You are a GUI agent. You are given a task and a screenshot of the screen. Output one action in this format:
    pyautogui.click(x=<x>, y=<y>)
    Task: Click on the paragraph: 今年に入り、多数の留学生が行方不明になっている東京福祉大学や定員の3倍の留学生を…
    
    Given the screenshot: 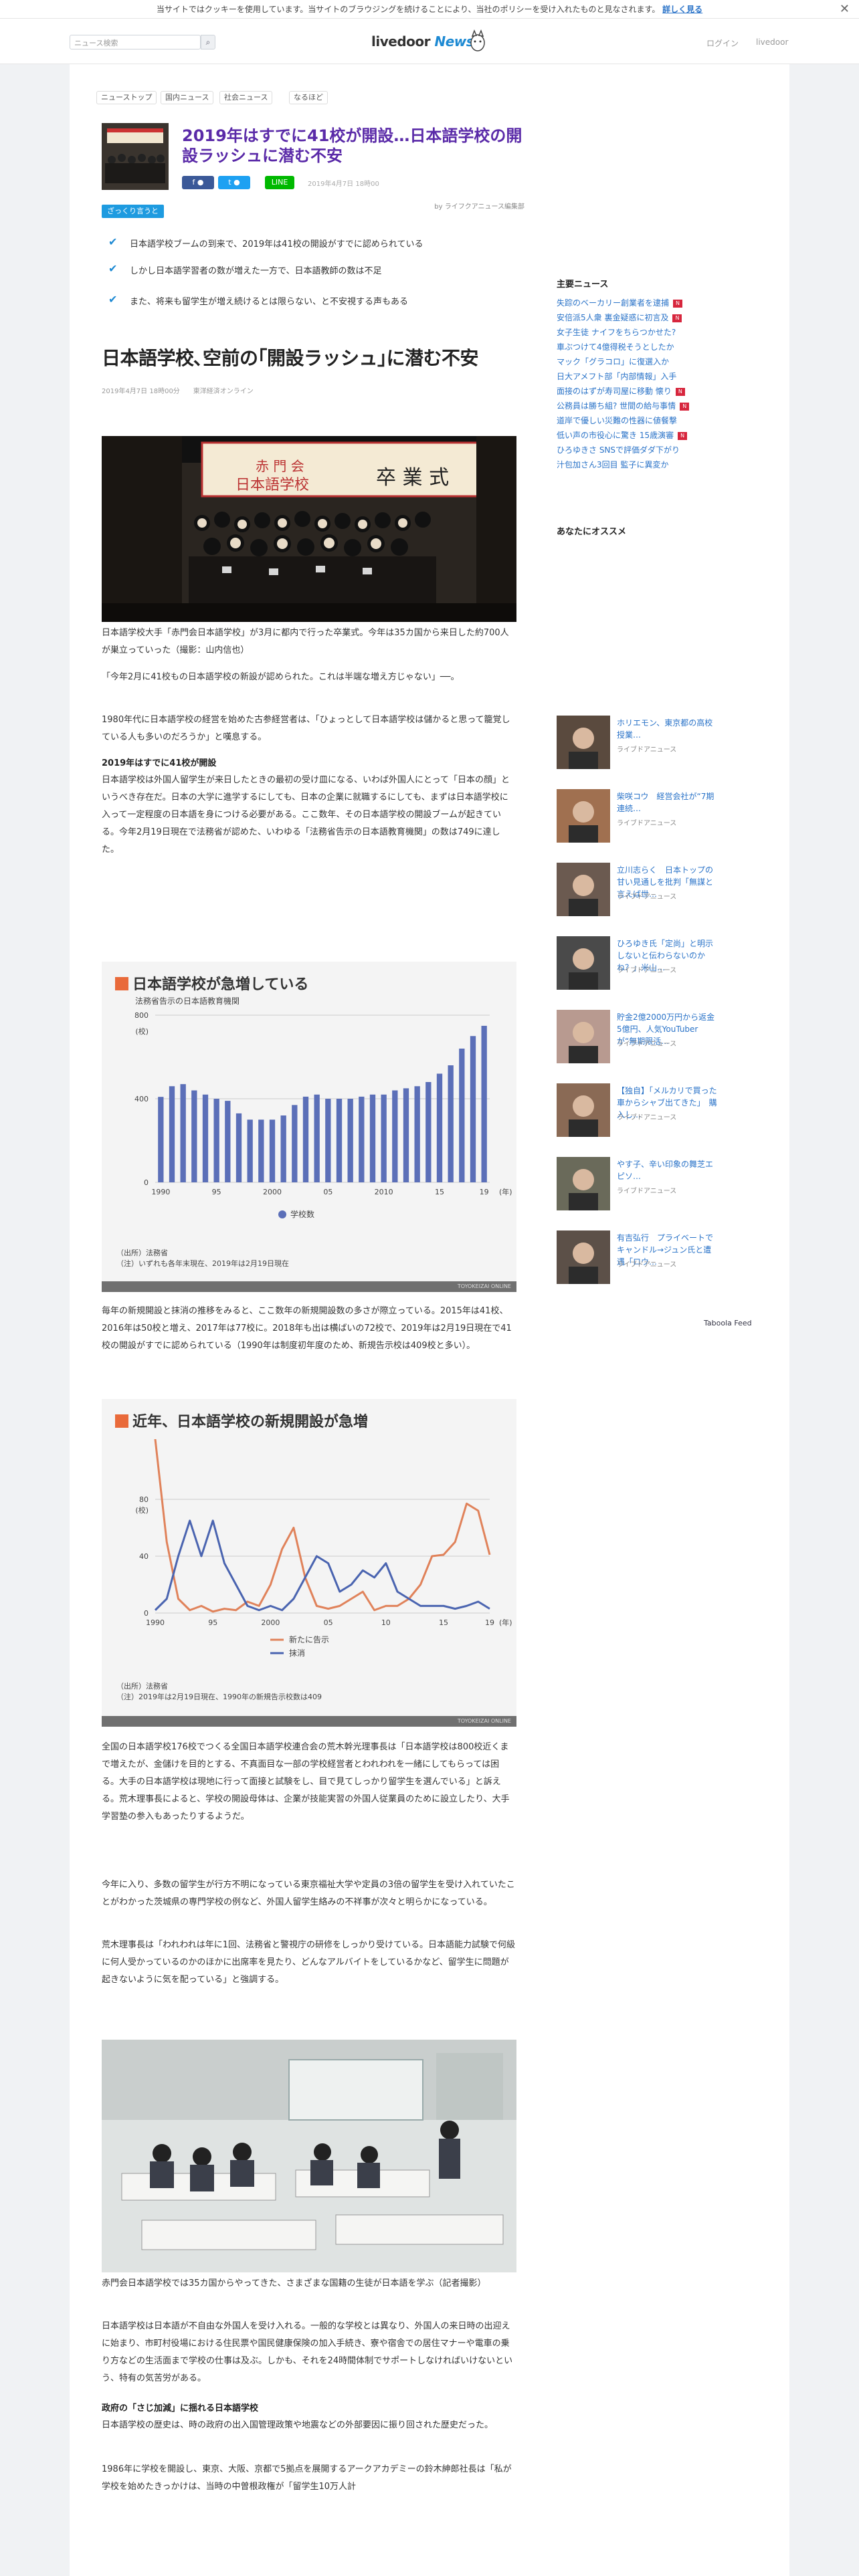 What is the action you would take?
    pyautogui.click(x=308, y=1893)
    